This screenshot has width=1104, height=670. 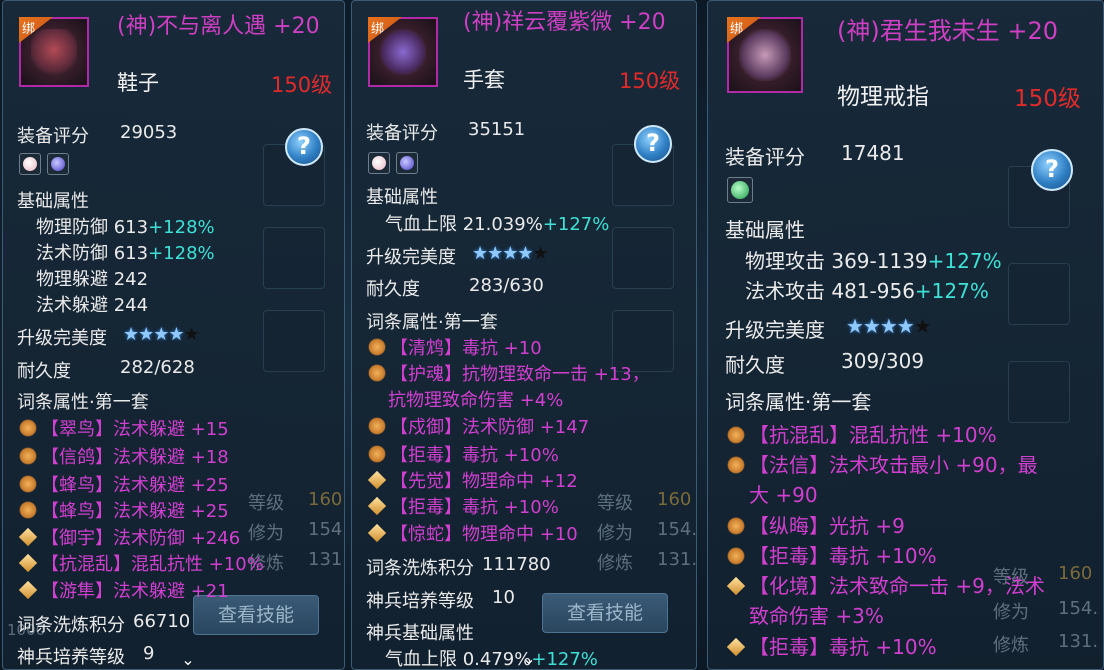 What do you see at coordinates (420, 568) in the screenshot?
I see `refine-label: 词条洗炼积分` at bounding box center [420, 568].